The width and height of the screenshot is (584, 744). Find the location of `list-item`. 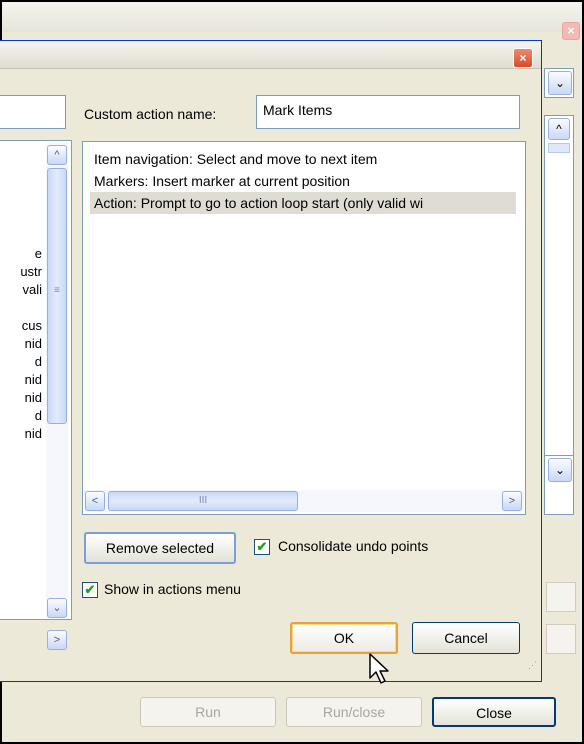

list-item is located at coordinates (22, 308).